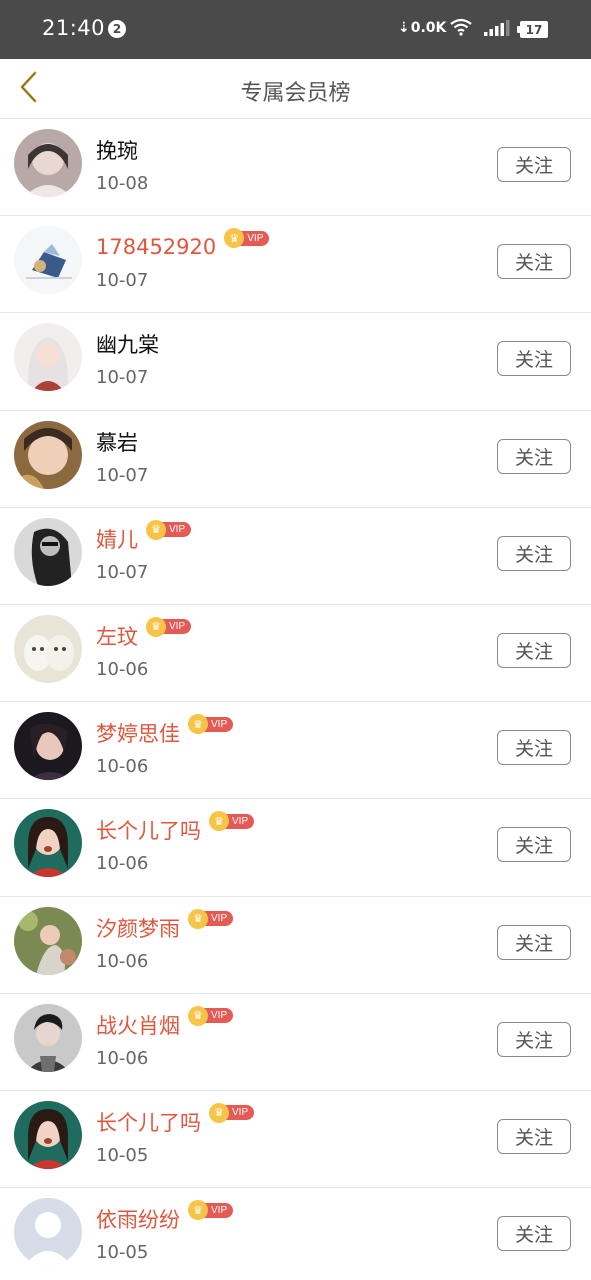 The width and height of the screenshot is (591, 1280). I want to click on member-row: 梦婷思佳 ♛ VIP 10-06 关注, so click(295, 751).